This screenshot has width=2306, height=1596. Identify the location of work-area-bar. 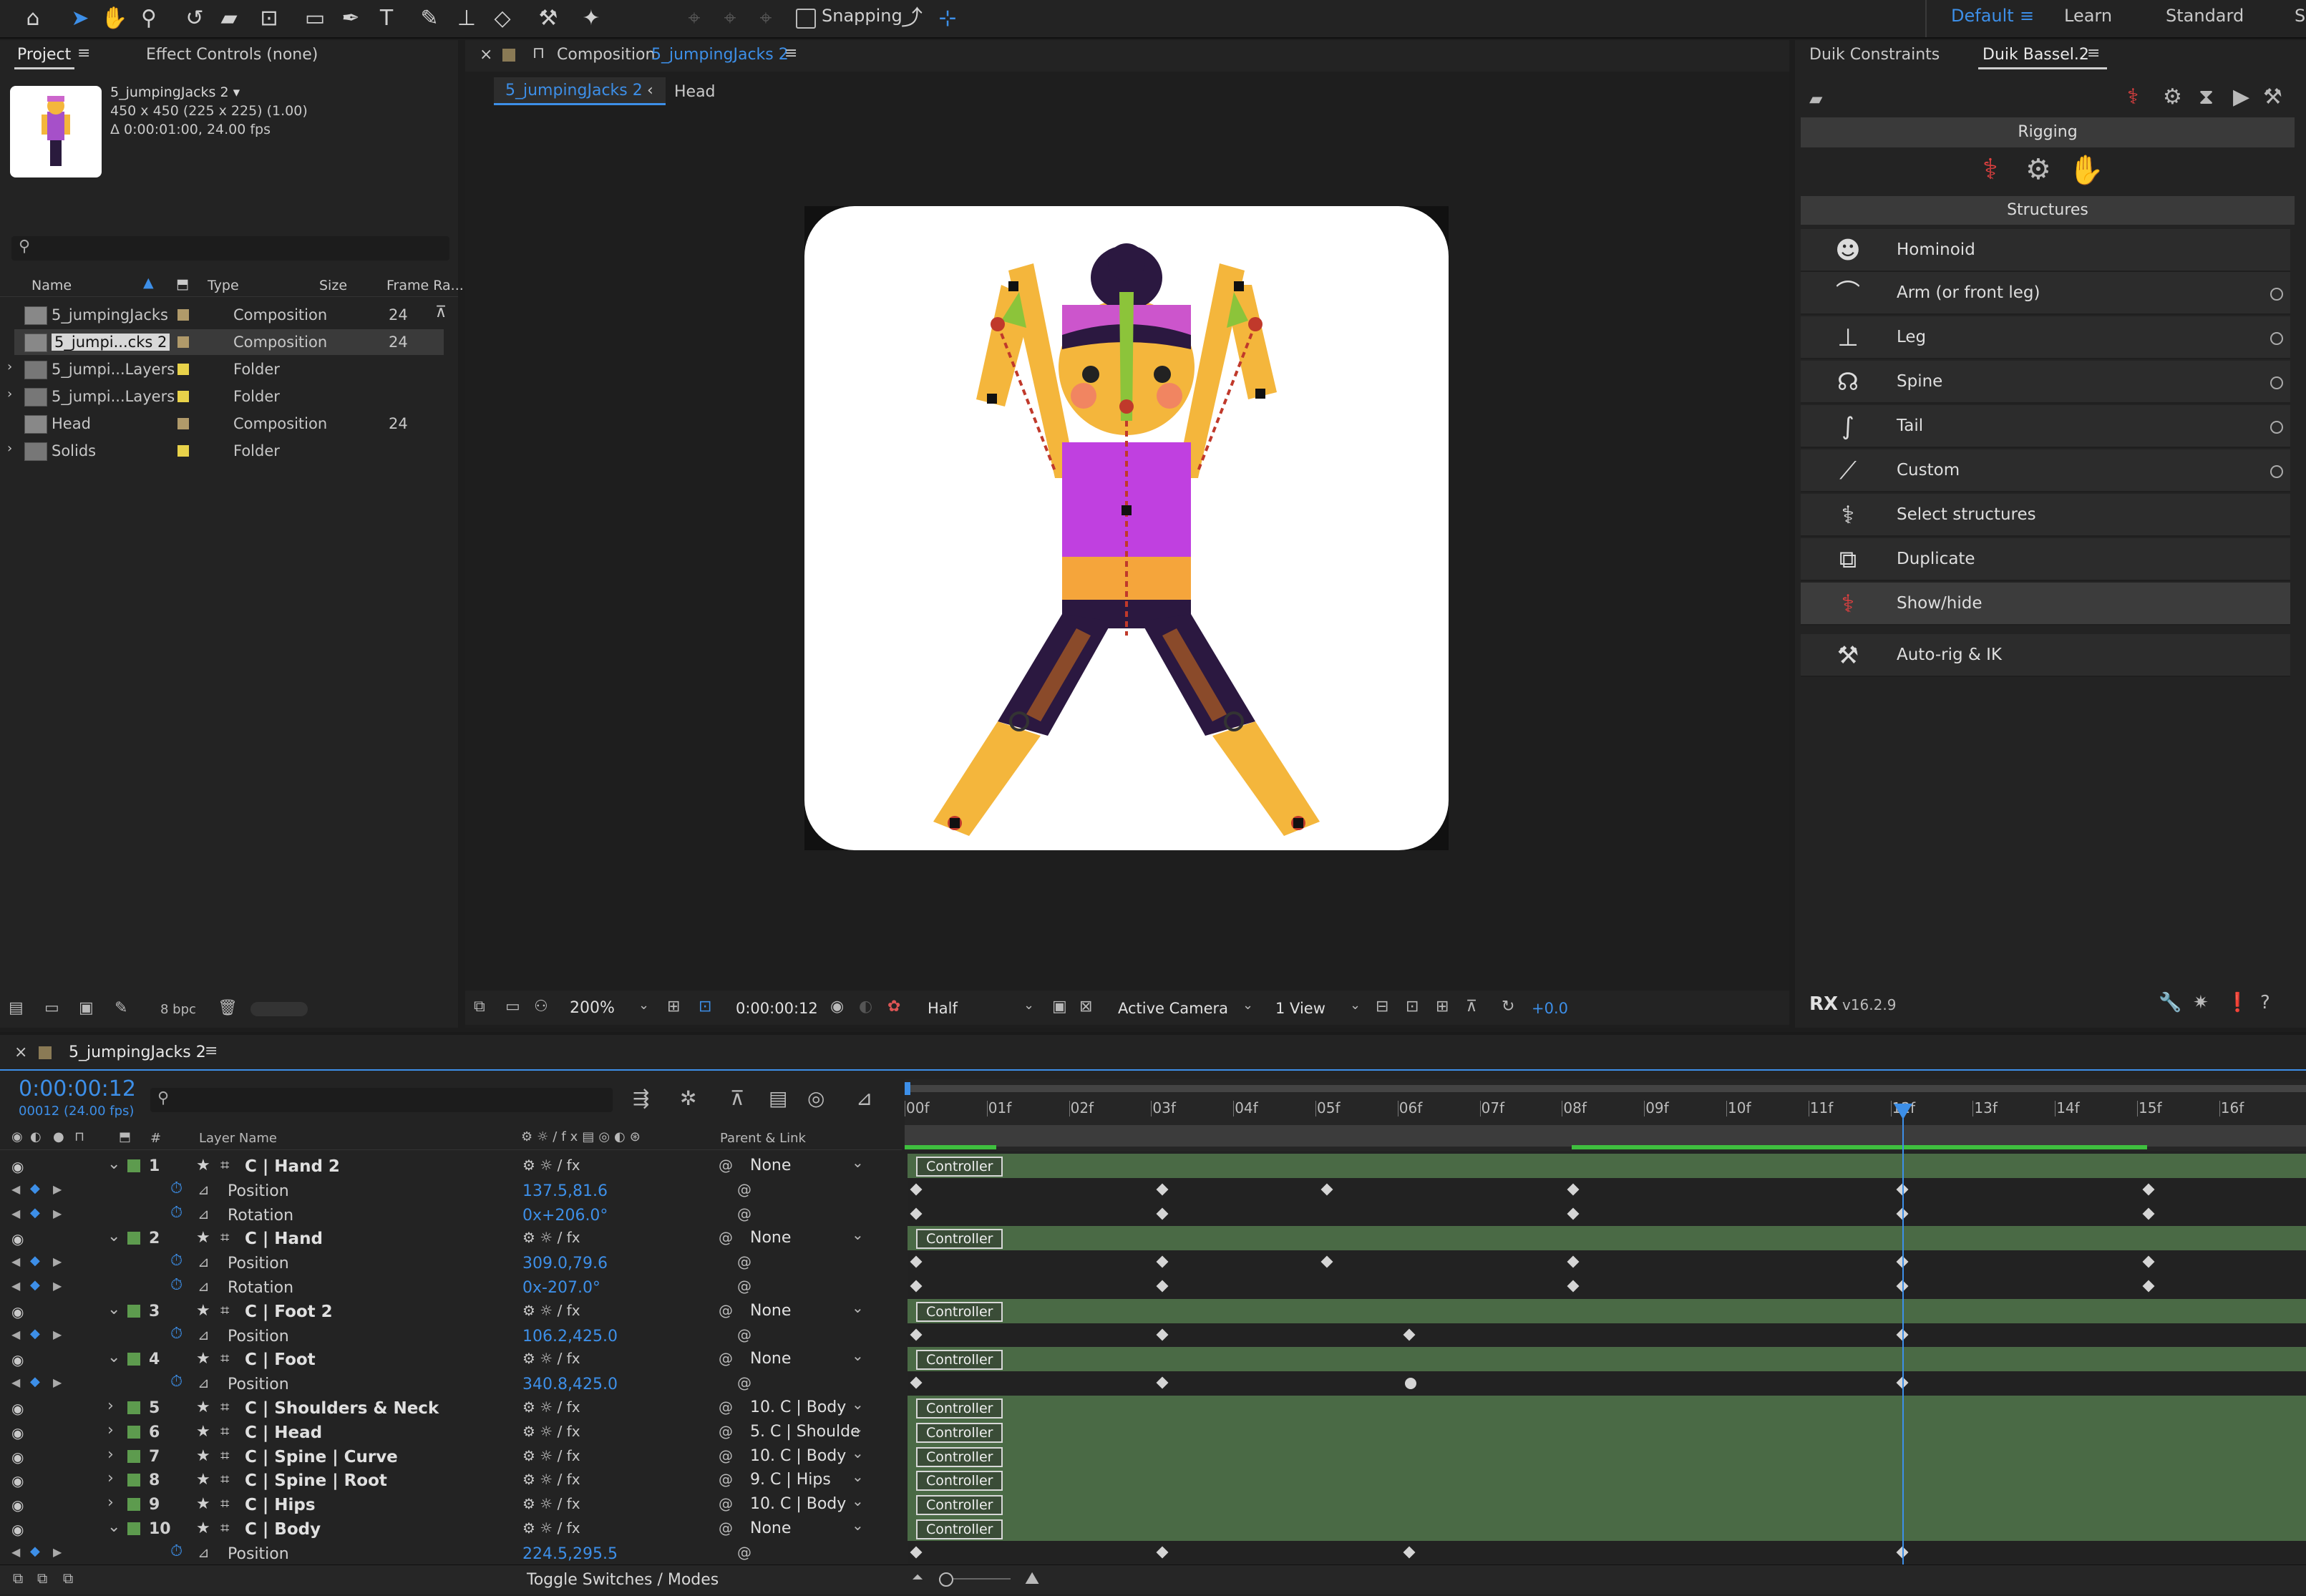
(1605, 1088).